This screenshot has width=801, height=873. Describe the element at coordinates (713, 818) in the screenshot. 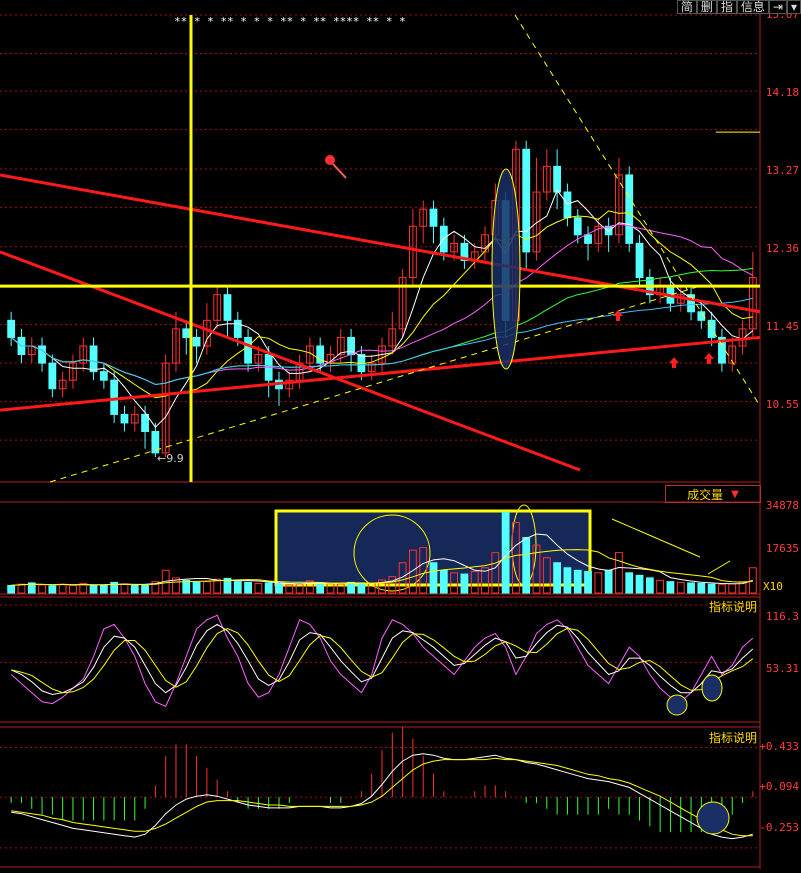

I see `macd-highlight-circle` at that location.